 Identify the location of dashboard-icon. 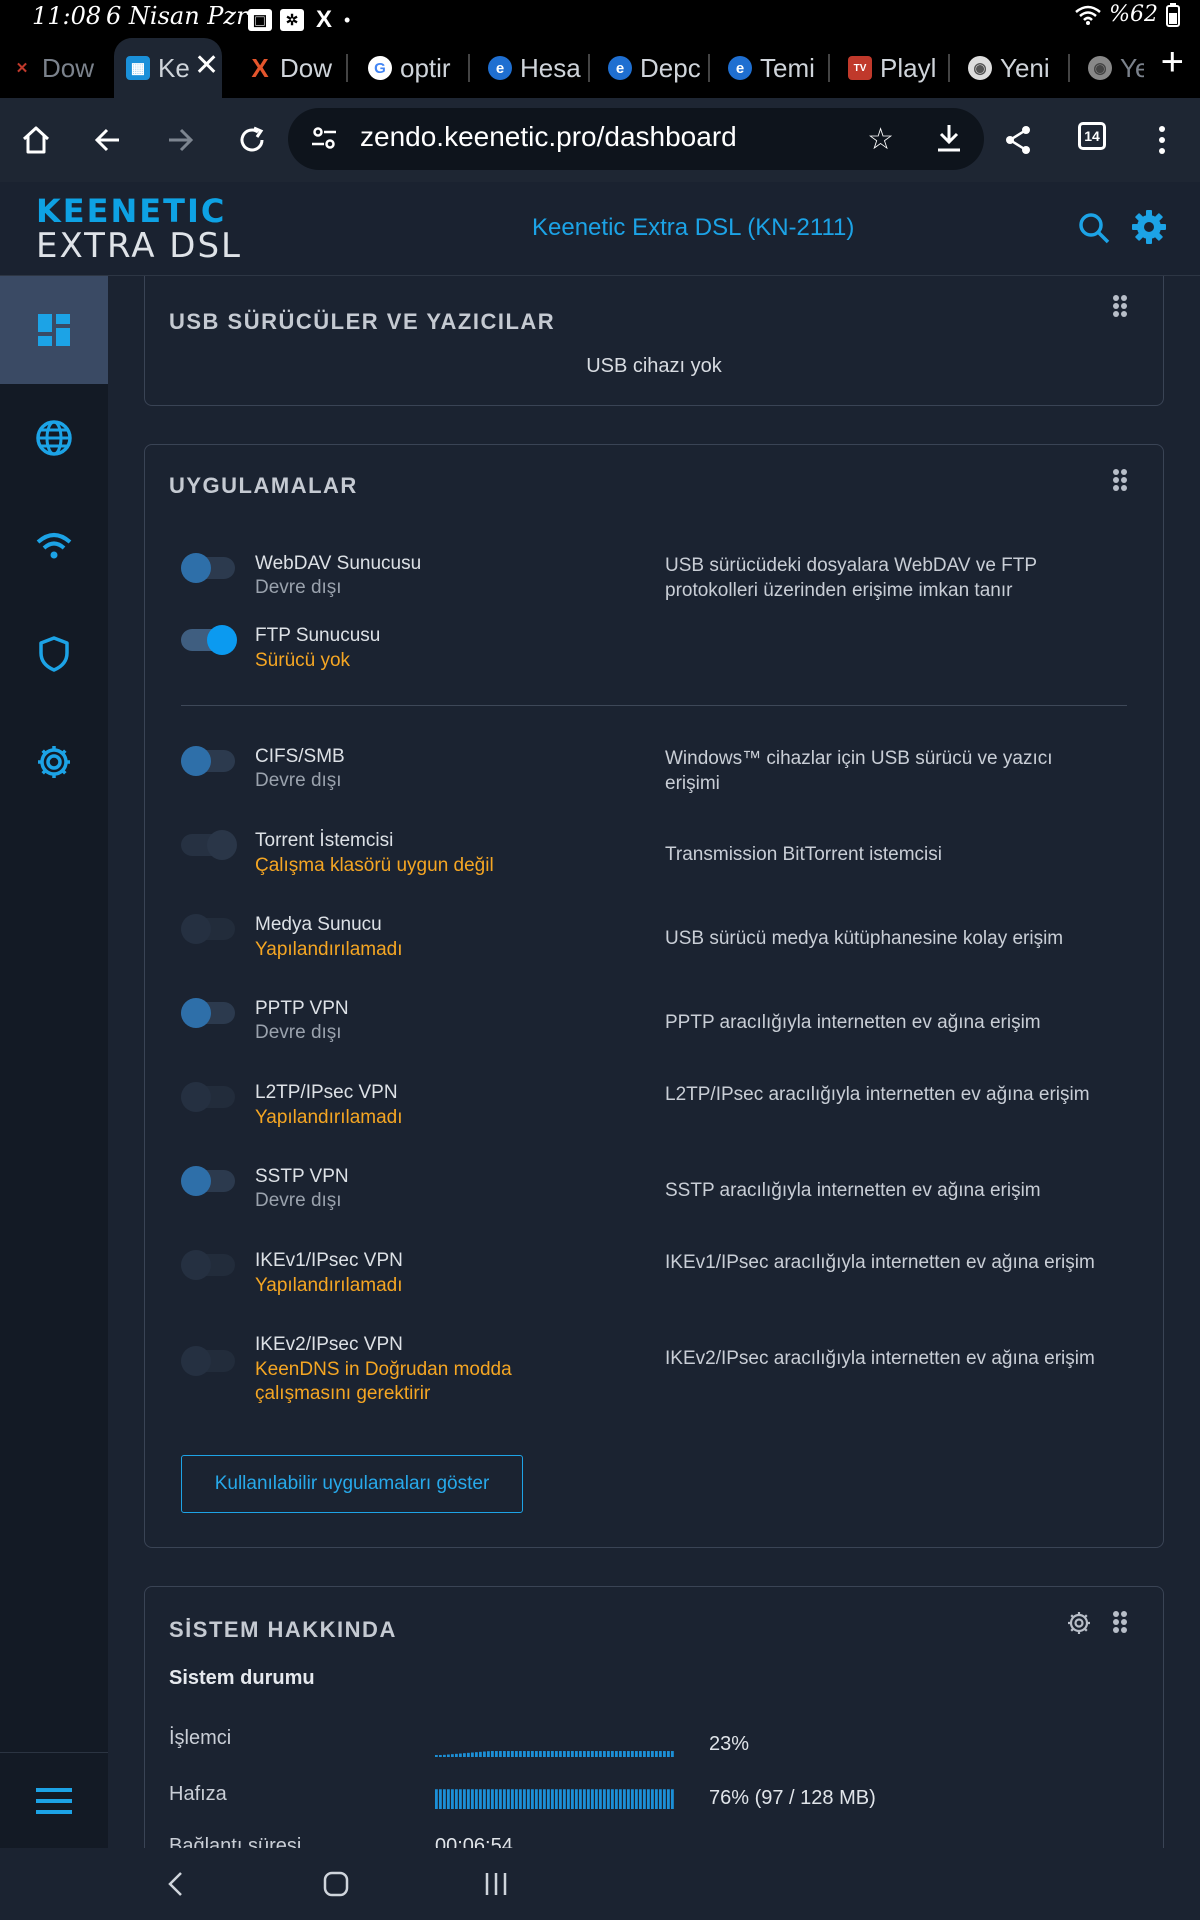
(54, 330).